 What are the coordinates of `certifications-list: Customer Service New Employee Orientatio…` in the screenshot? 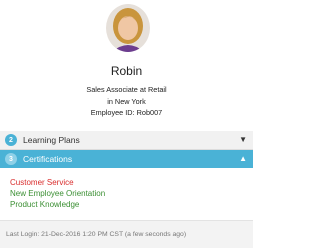 It's located at (57, 193).